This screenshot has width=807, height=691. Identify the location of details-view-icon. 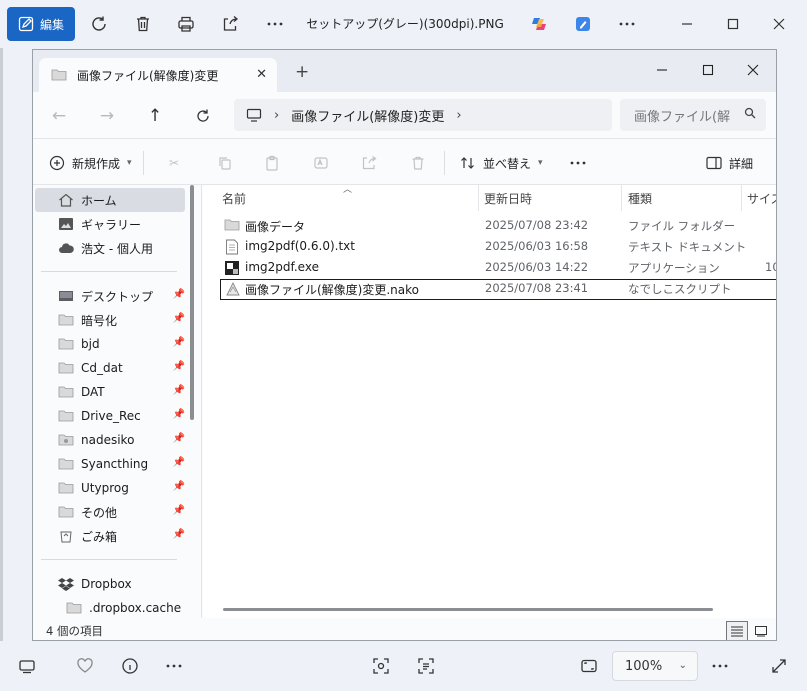
(737, 630).